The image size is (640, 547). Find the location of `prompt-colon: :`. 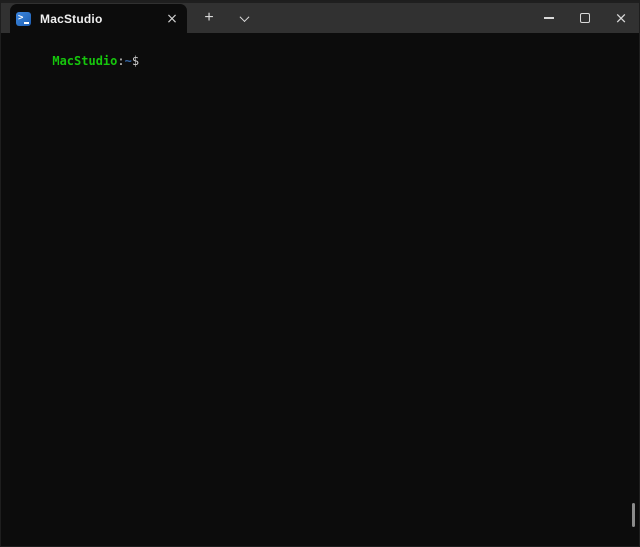

prompt-colon: : is located at coordinates (121, 61).